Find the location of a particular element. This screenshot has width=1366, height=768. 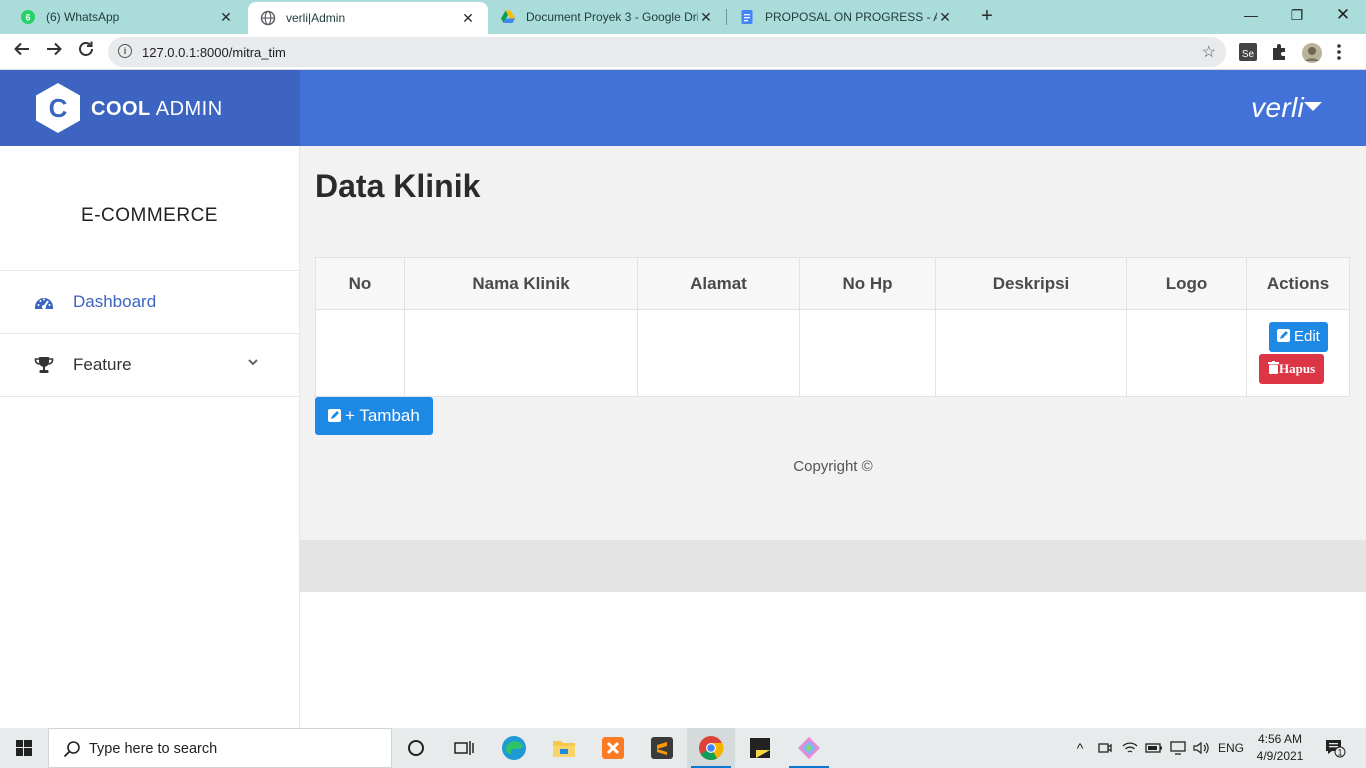

windows-logo-icon is located at coordinates (24, 748).